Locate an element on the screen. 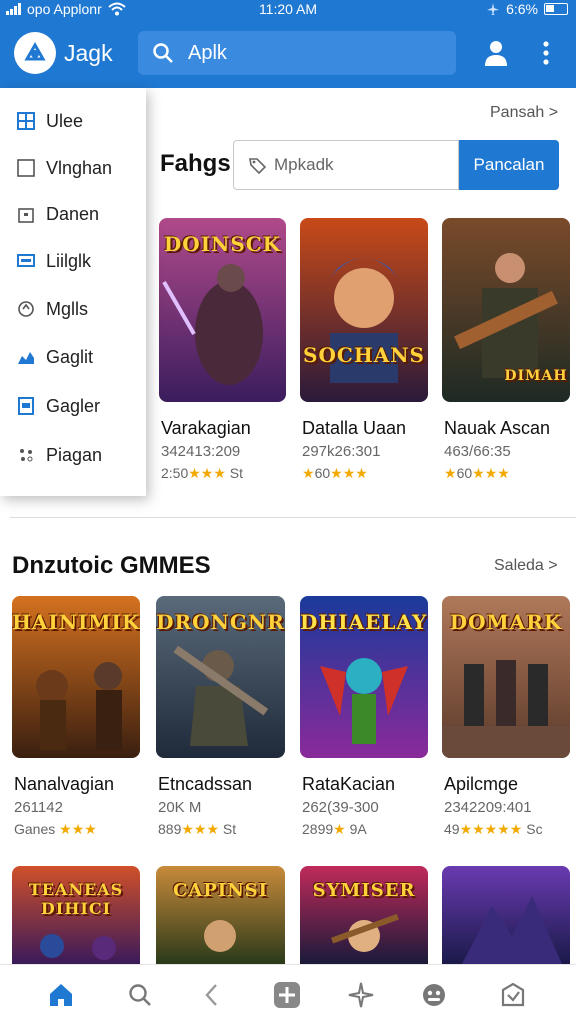 Image resolution: width=576 pixels, height=1024 pixels. game-search-input: Mpkadk is located at coordinates (346, 165).